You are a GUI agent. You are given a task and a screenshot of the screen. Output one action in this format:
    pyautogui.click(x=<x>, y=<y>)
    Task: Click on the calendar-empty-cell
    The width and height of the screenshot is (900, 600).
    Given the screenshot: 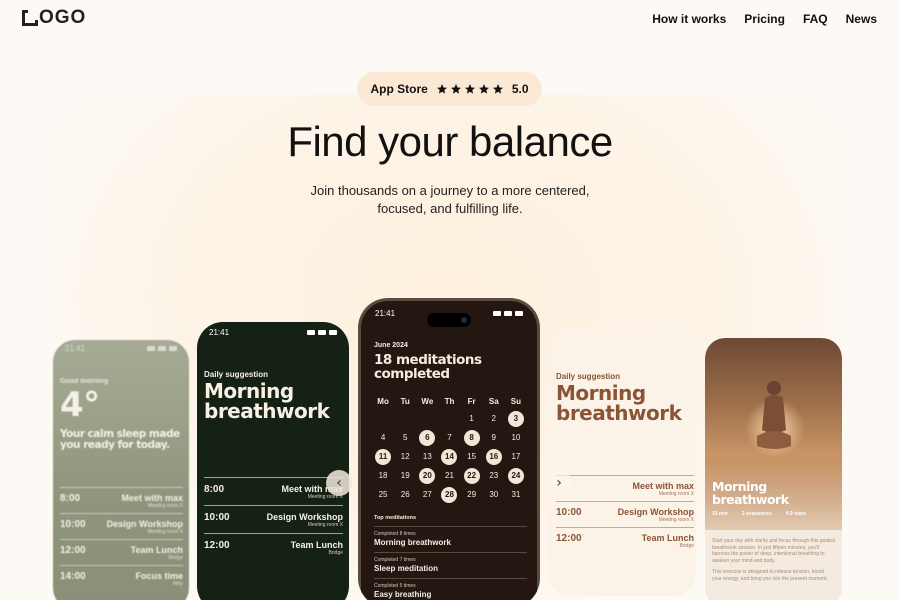 What is the action you would take?
    pyautogui.click(x=383, y=419)
    